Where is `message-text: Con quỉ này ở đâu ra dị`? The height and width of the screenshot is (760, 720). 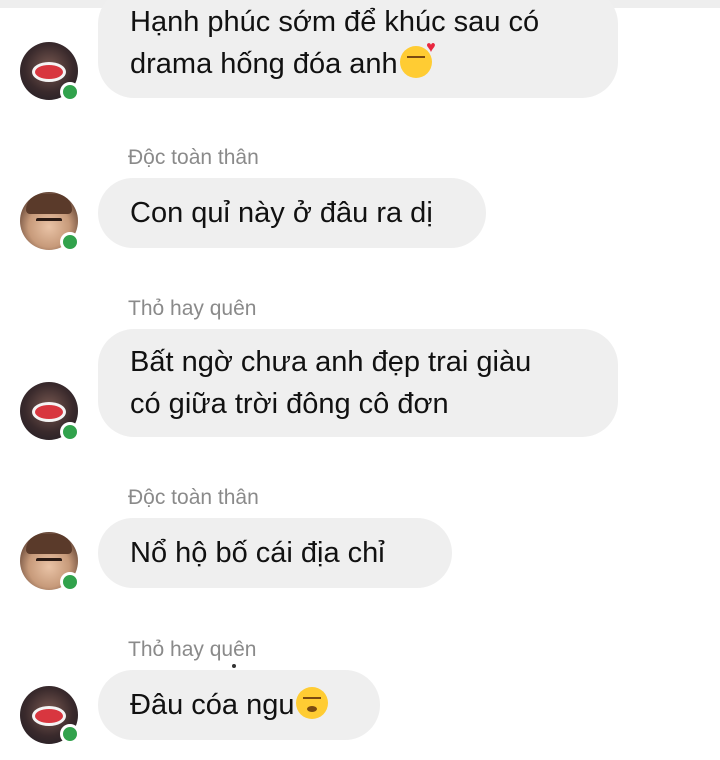 message-text: Con quỉ này ở đâu ra dị is located at coordinates (281, 213).